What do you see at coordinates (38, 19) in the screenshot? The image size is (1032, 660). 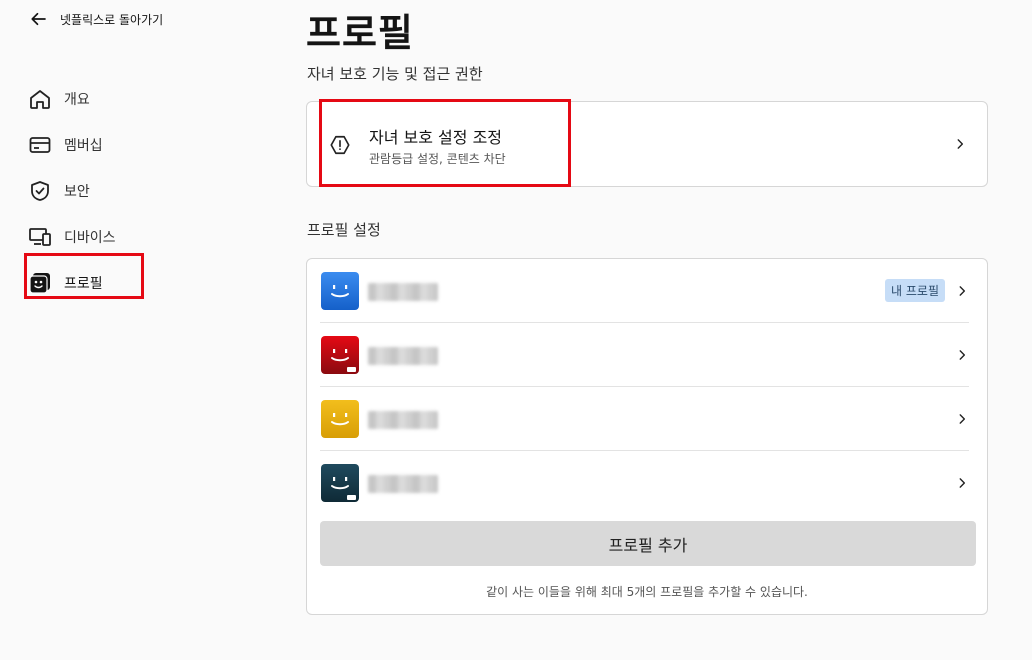 I see `arrow-left-icon` at bounding box center [38, 19].